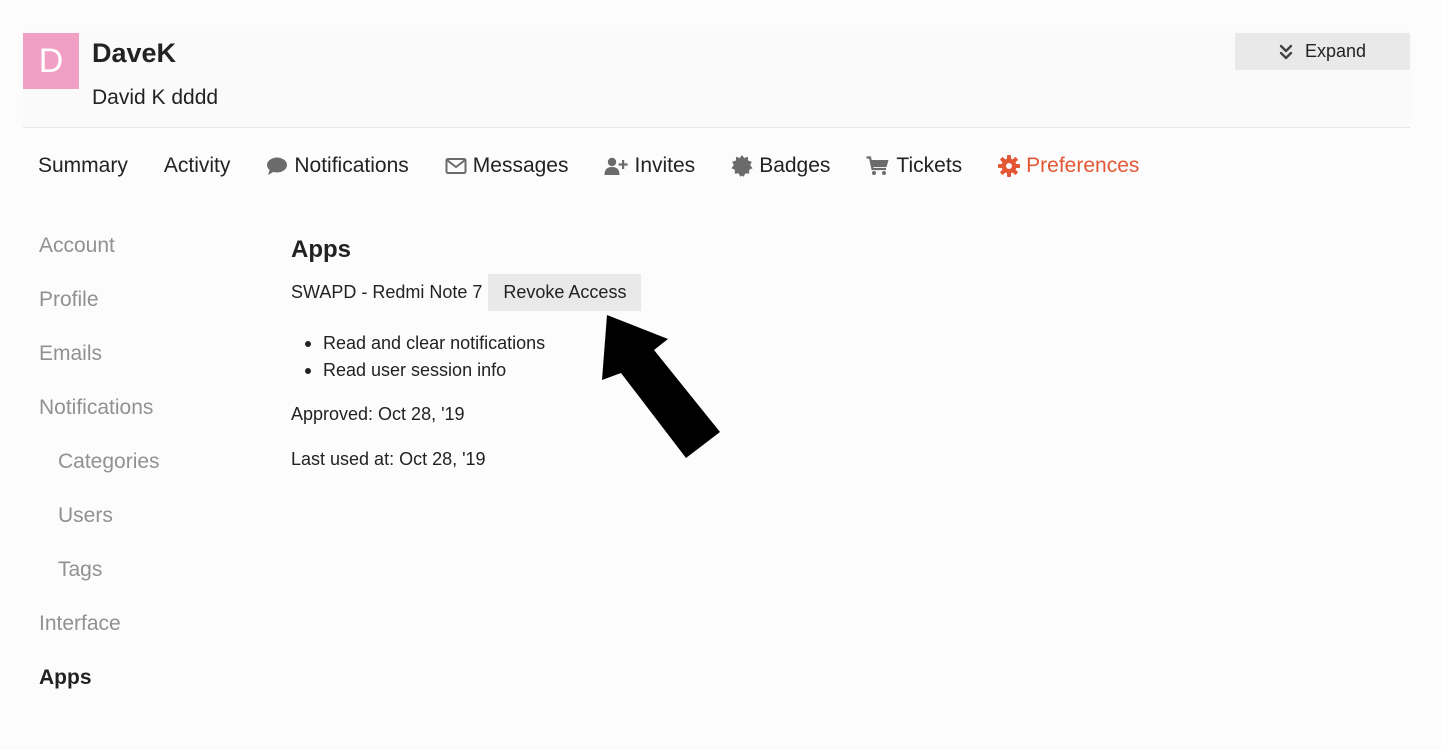 The width and height of the screenshot is (1441, 750). Describe the element at coordinates (69, 300) in the screenshot. I see `sidebar-item-profile: Profile` at that location.